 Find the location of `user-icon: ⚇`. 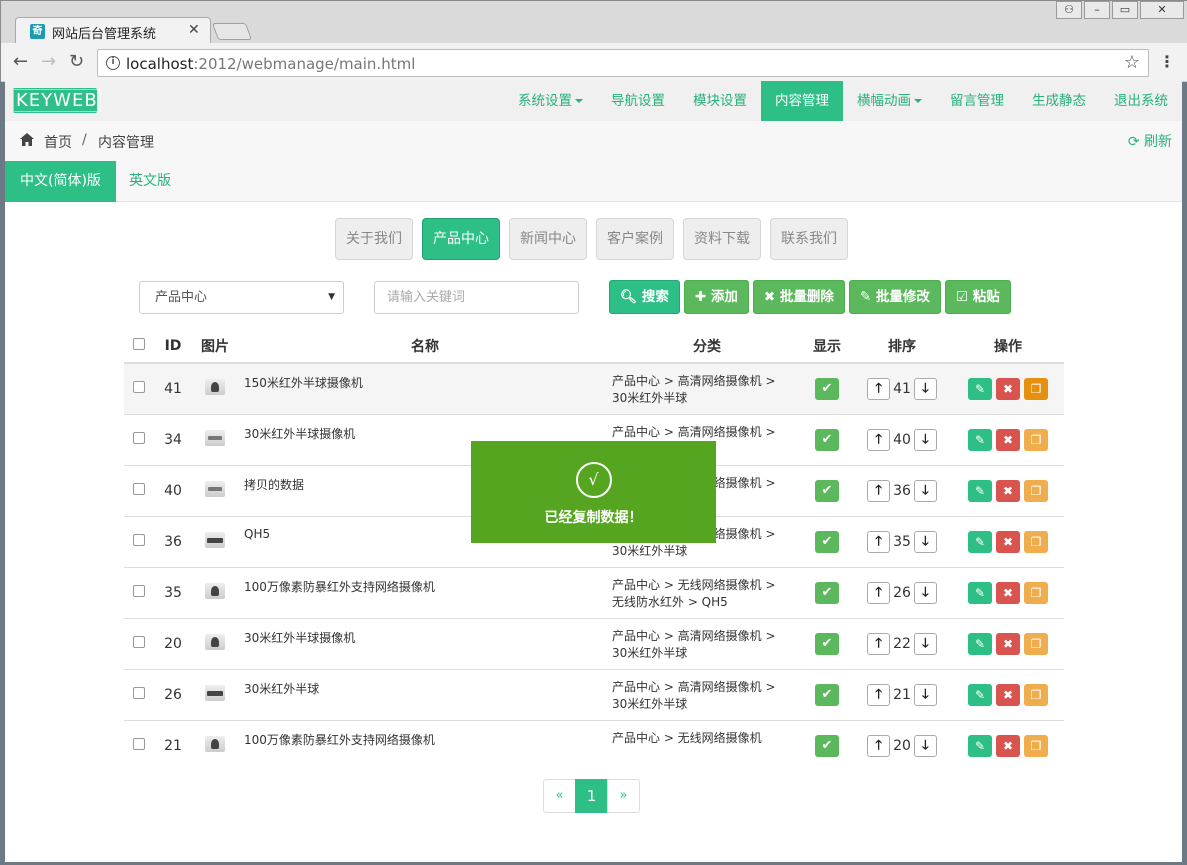

user-icon: ⚇ is located at coordinates (1069, 10).